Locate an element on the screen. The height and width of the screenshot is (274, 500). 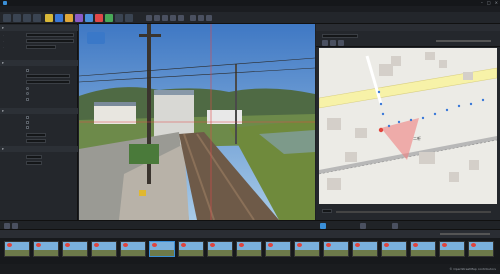
minimize-icon: – is located at coordinates (482, 3).